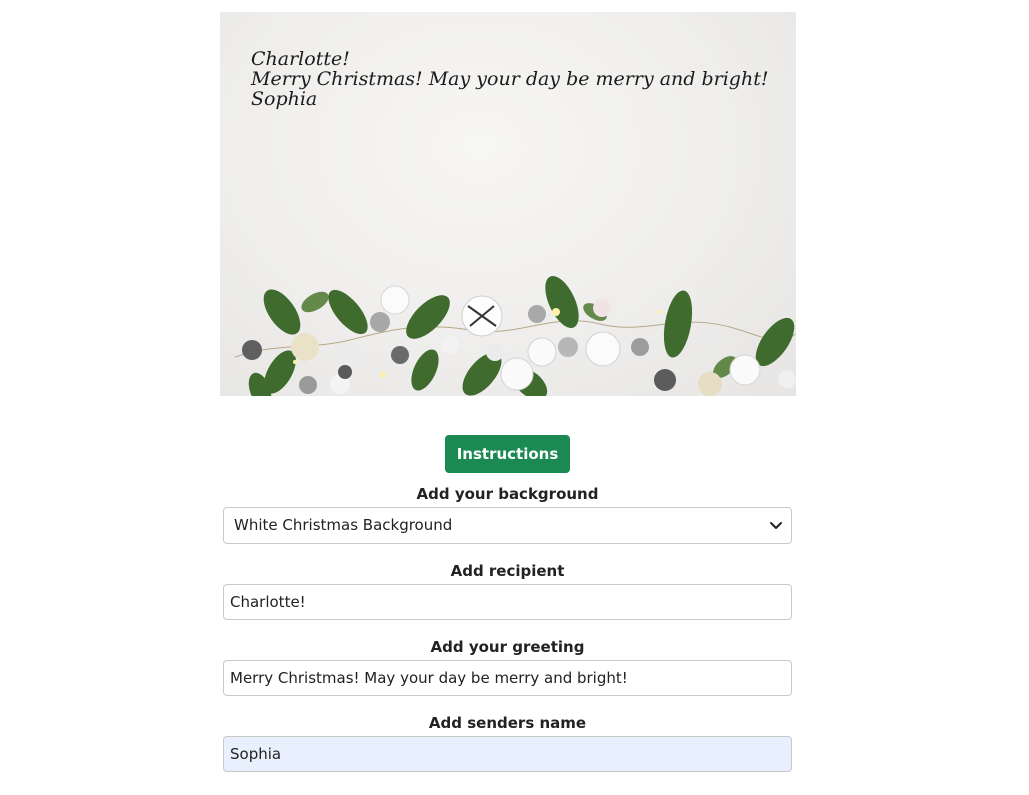 This screenshot has height=795, width=1029. What do you see at coordinates (507, 525) in the screenshot?
I see `background-select: White Christmas Background` at bounding box center [507, 525].